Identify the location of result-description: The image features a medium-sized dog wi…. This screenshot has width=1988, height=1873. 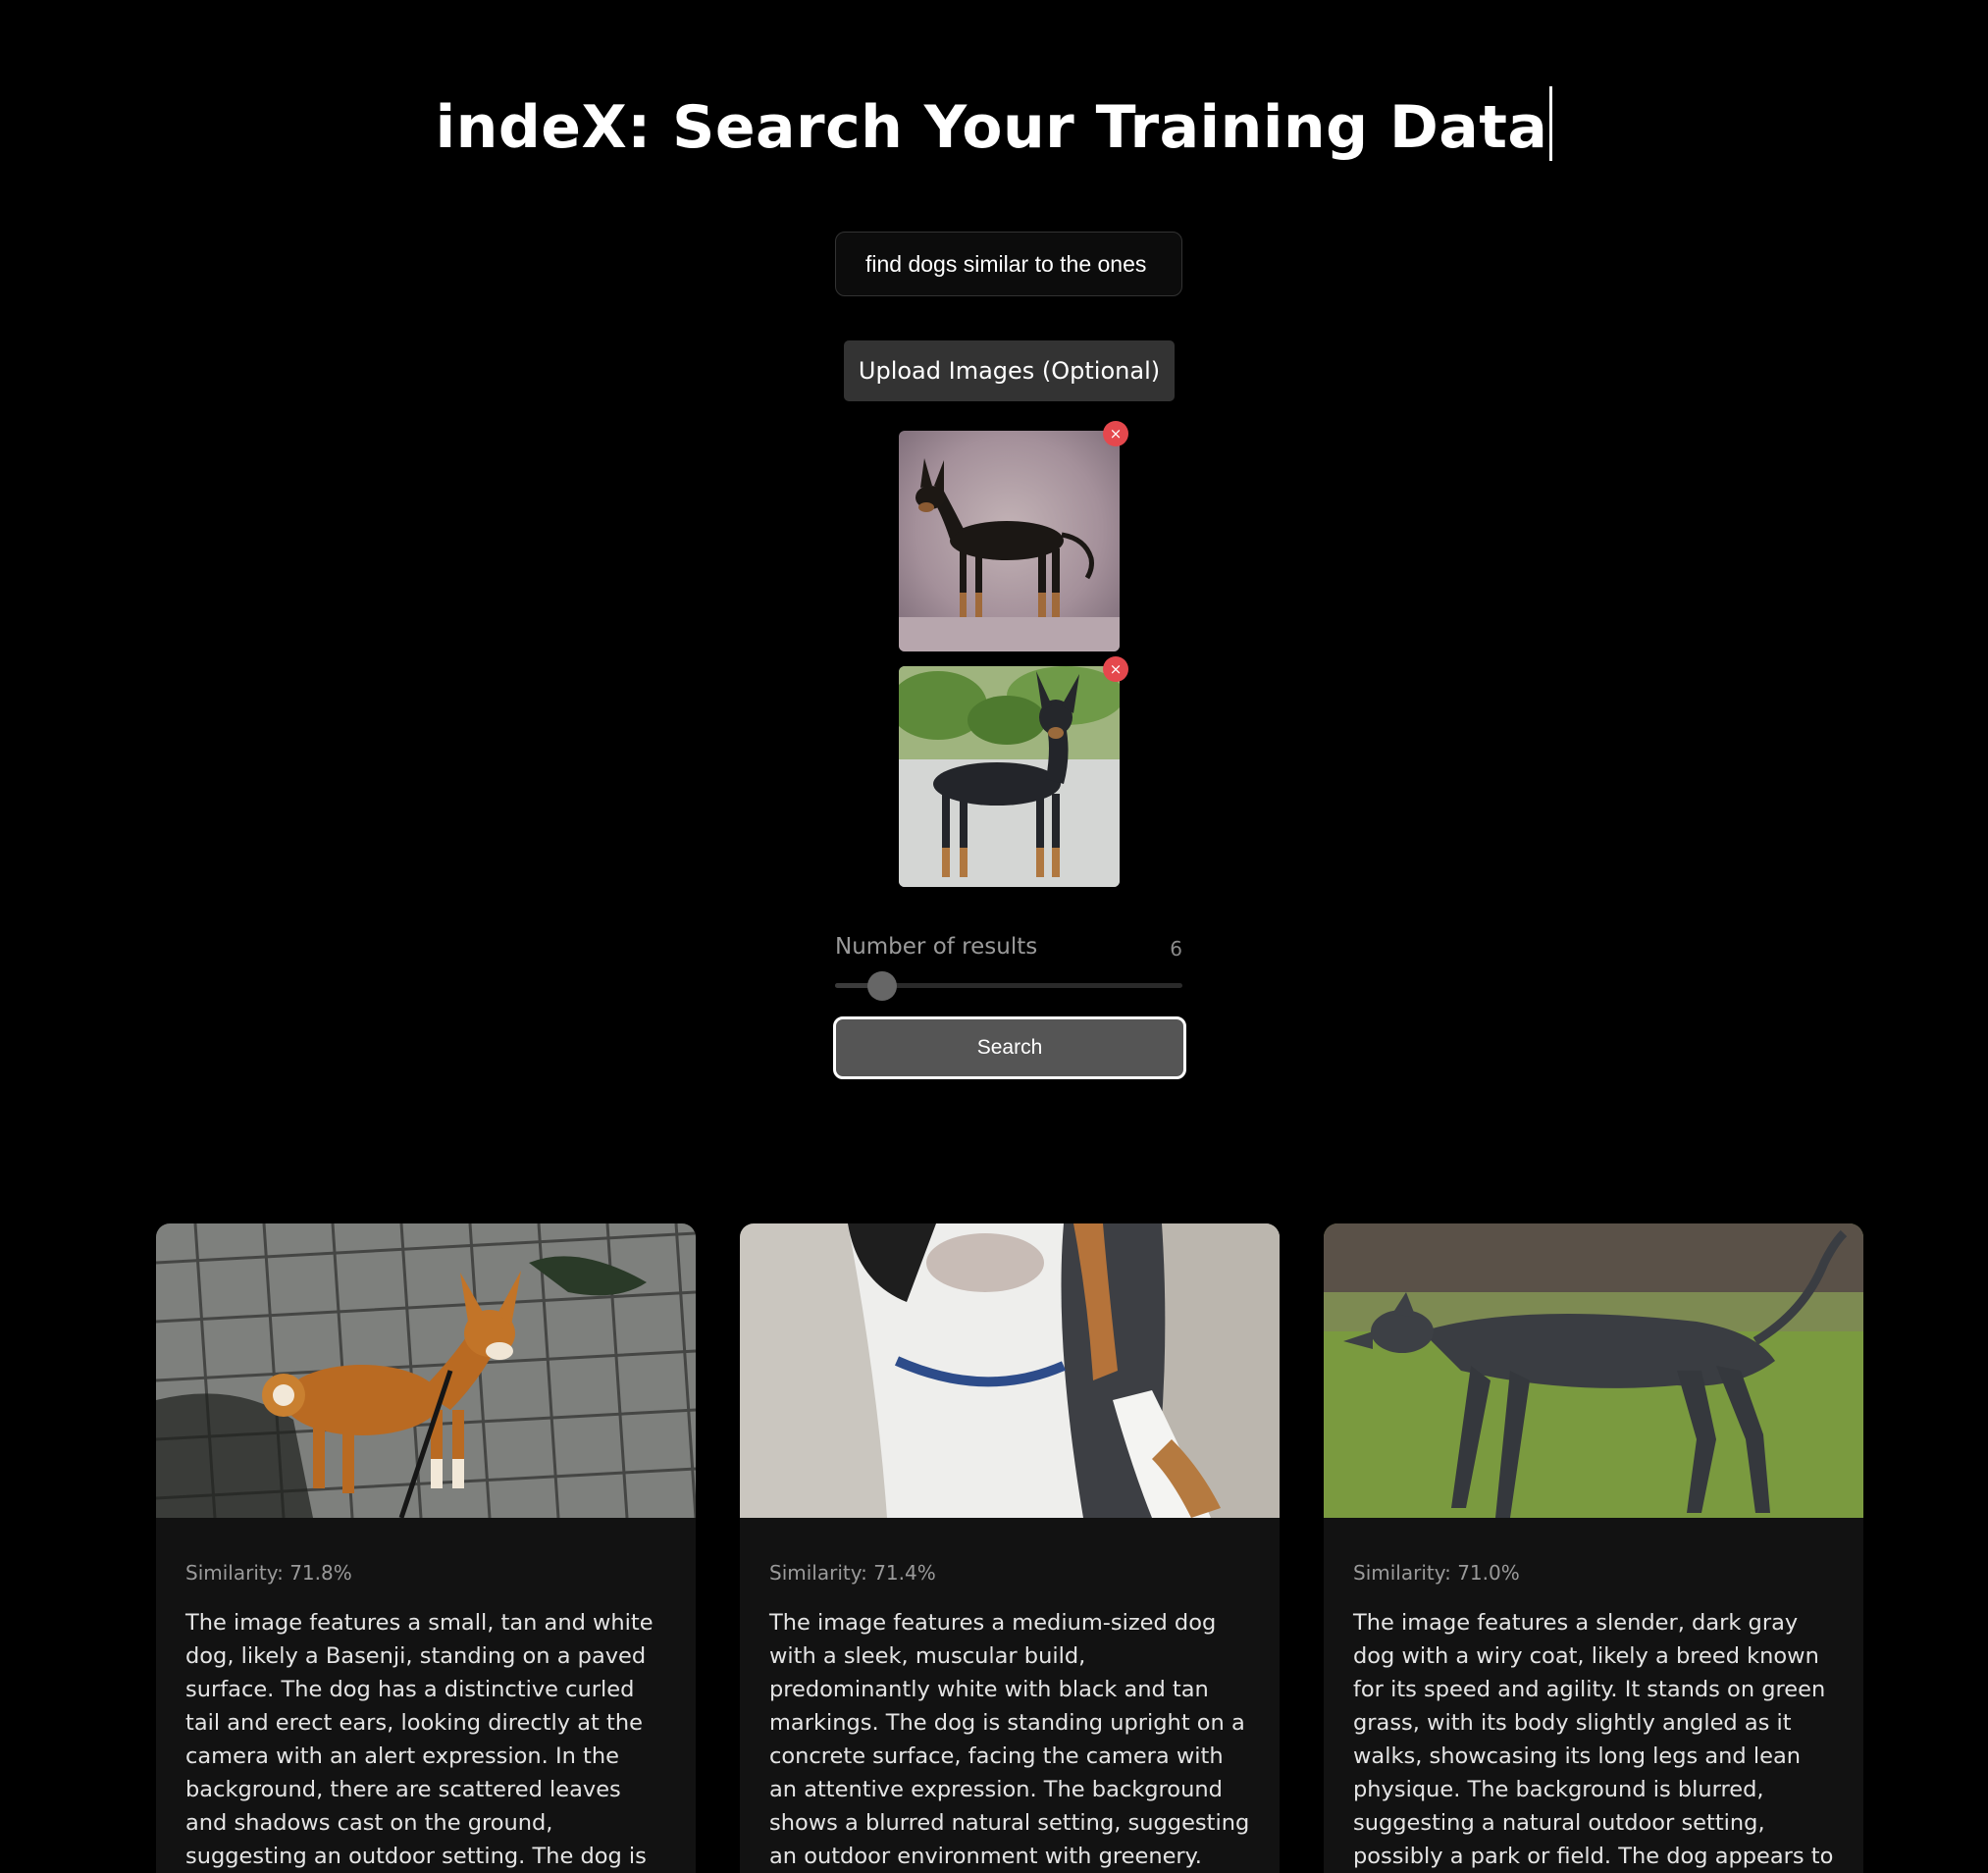
(1009, 1740).